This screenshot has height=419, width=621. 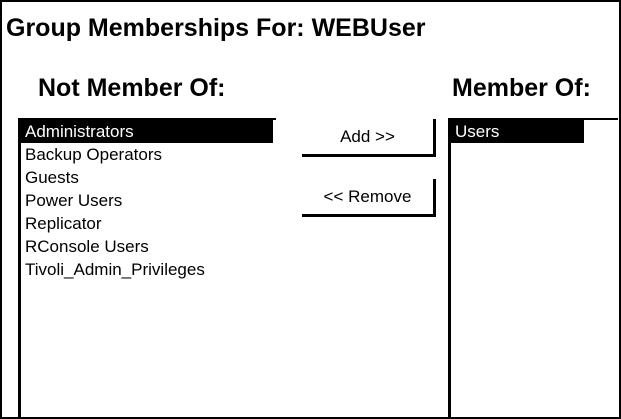 I want to click on list-item-tivoli-admin-privileges: Tivoli_Admin_Privileges, so click(x=147, y=269).